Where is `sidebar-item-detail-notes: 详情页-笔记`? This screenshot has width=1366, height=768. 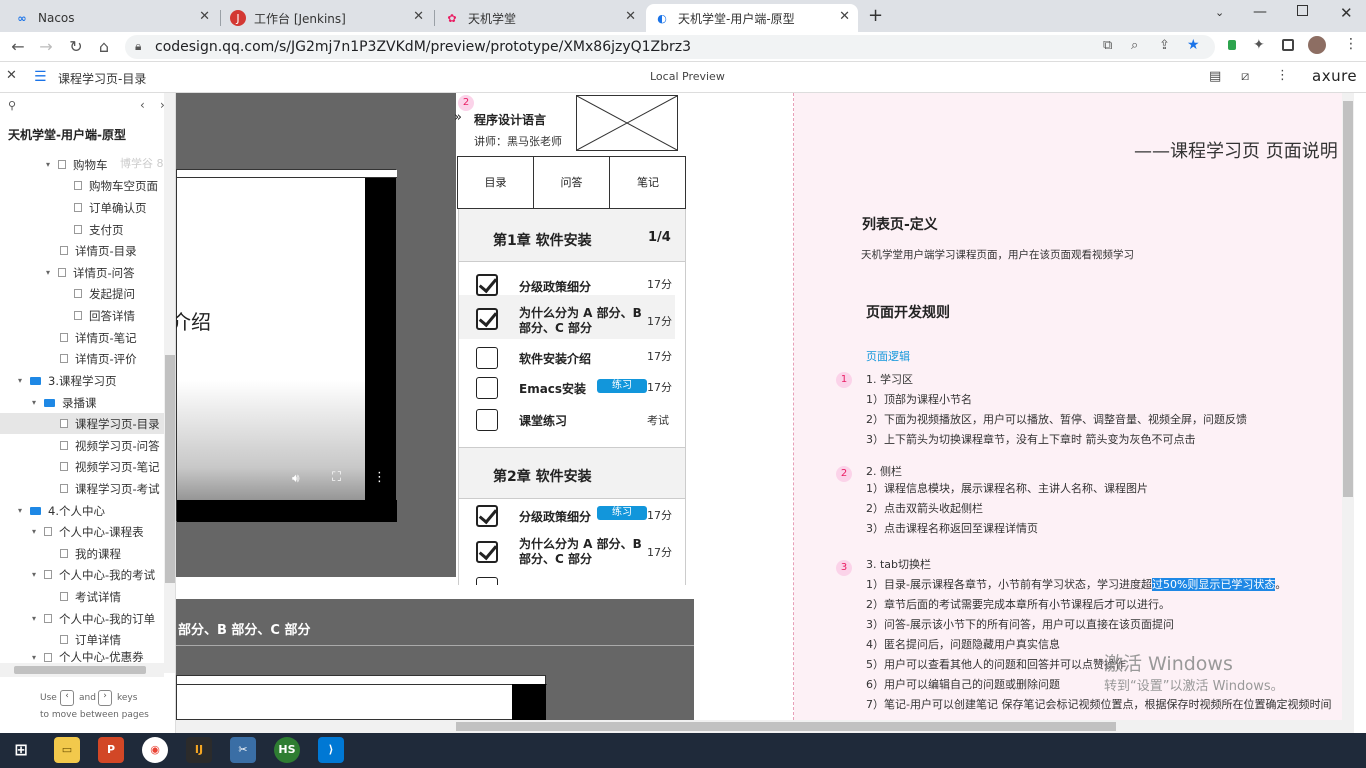 sidebar-item-detail-notes: 详情页-笔记 is located at coordinates (82, 337).